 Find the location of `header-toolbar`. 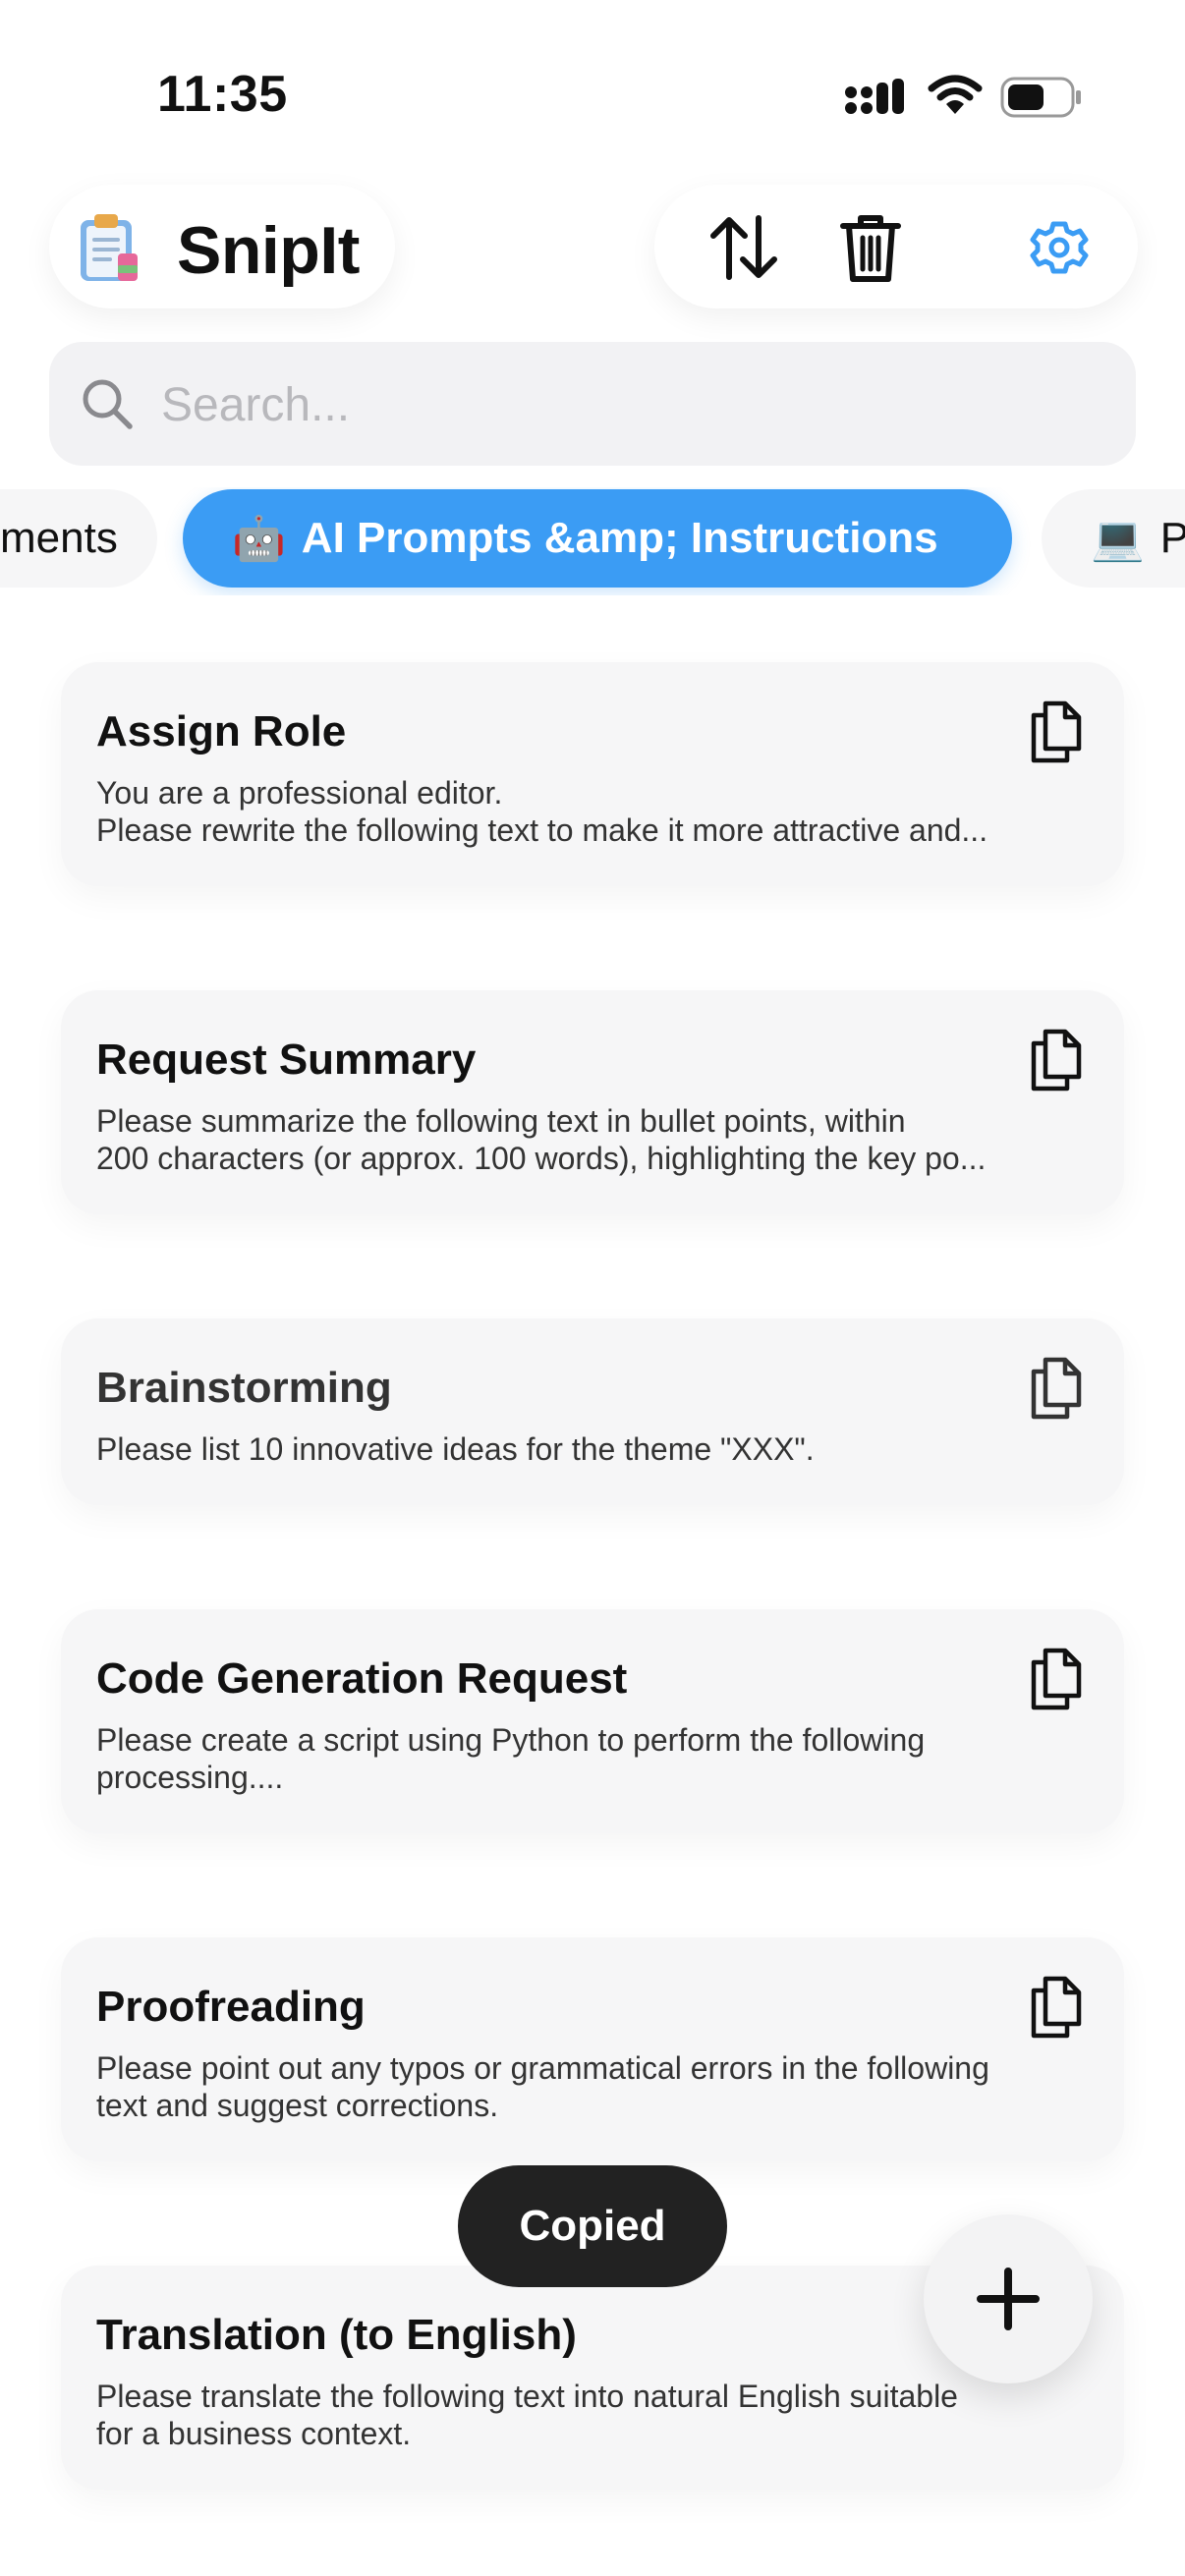

header-toolbar is located at coordinates (896, 246).